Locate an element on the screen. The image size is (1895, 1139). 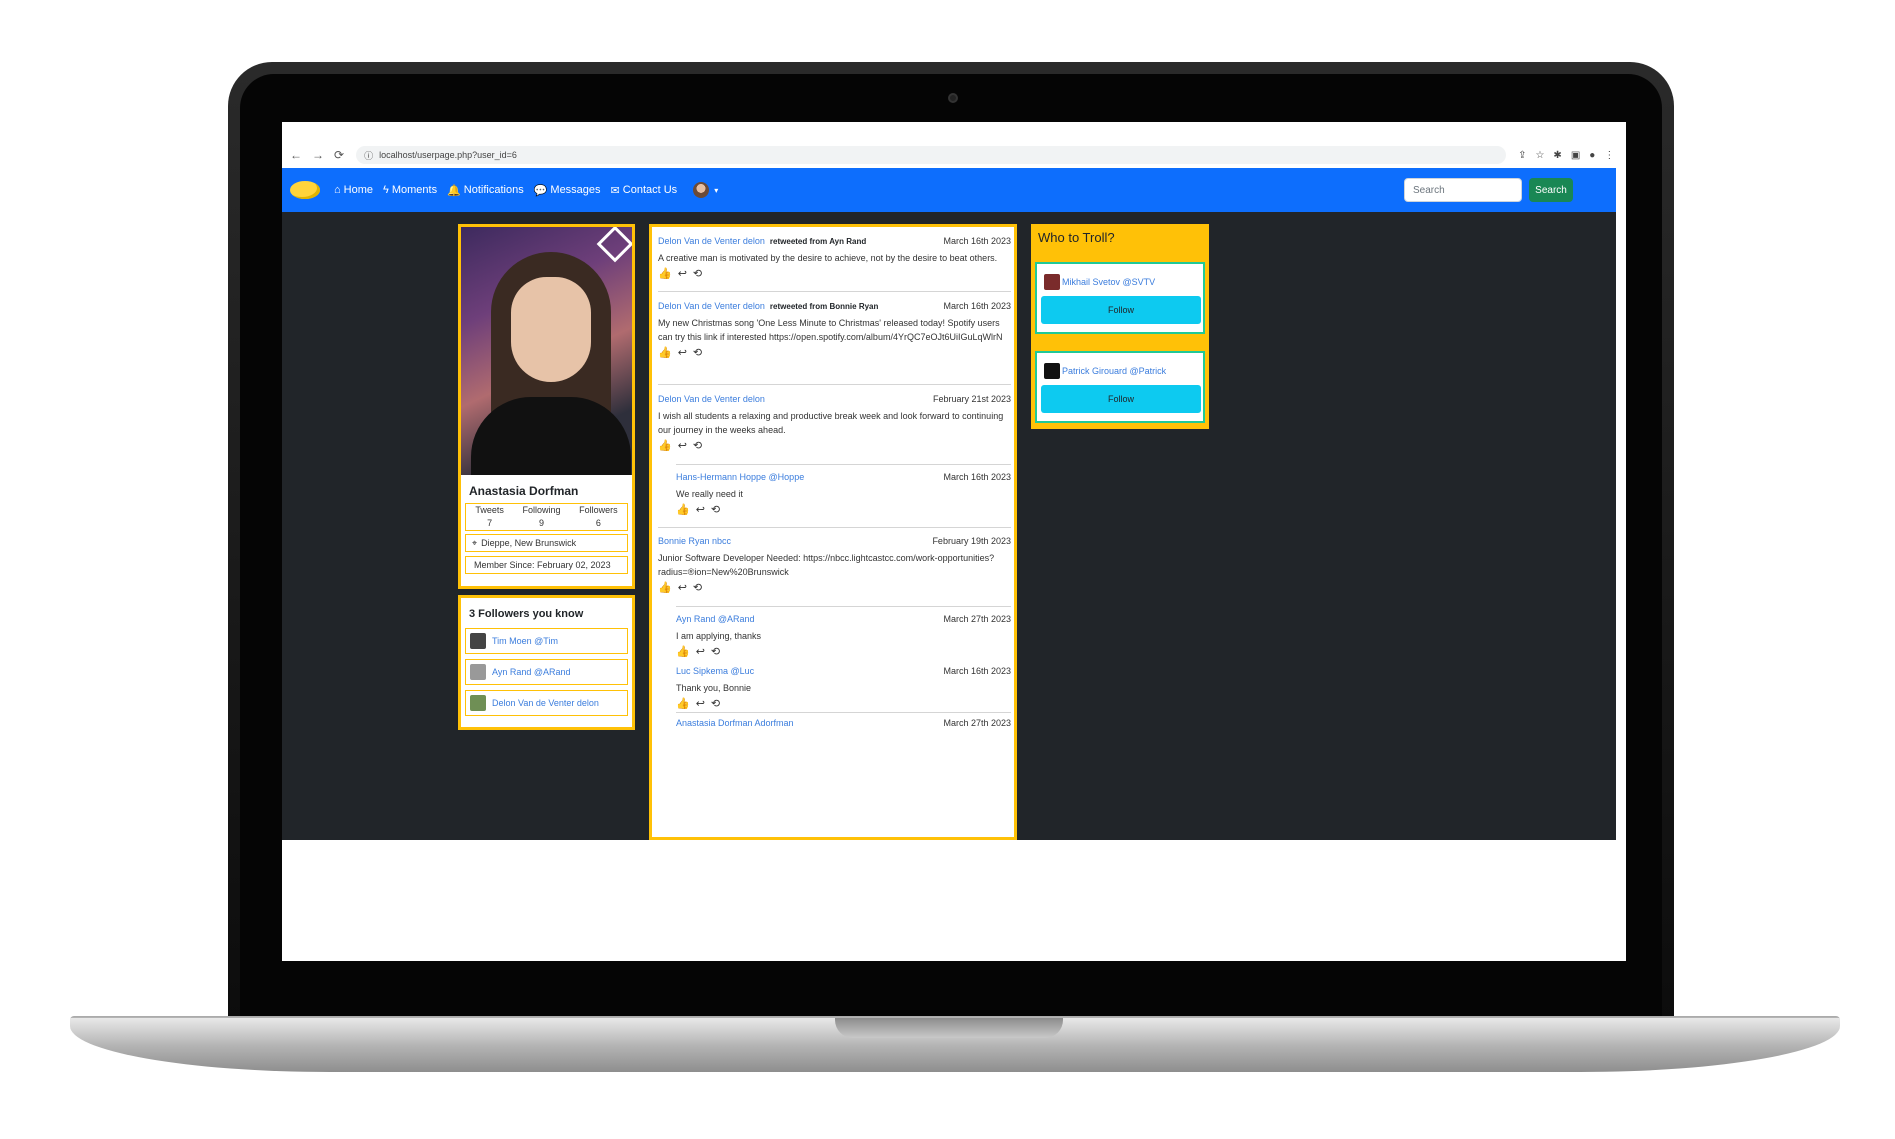
nav-home: ⌂ Home is located at coordinates (353, 190).